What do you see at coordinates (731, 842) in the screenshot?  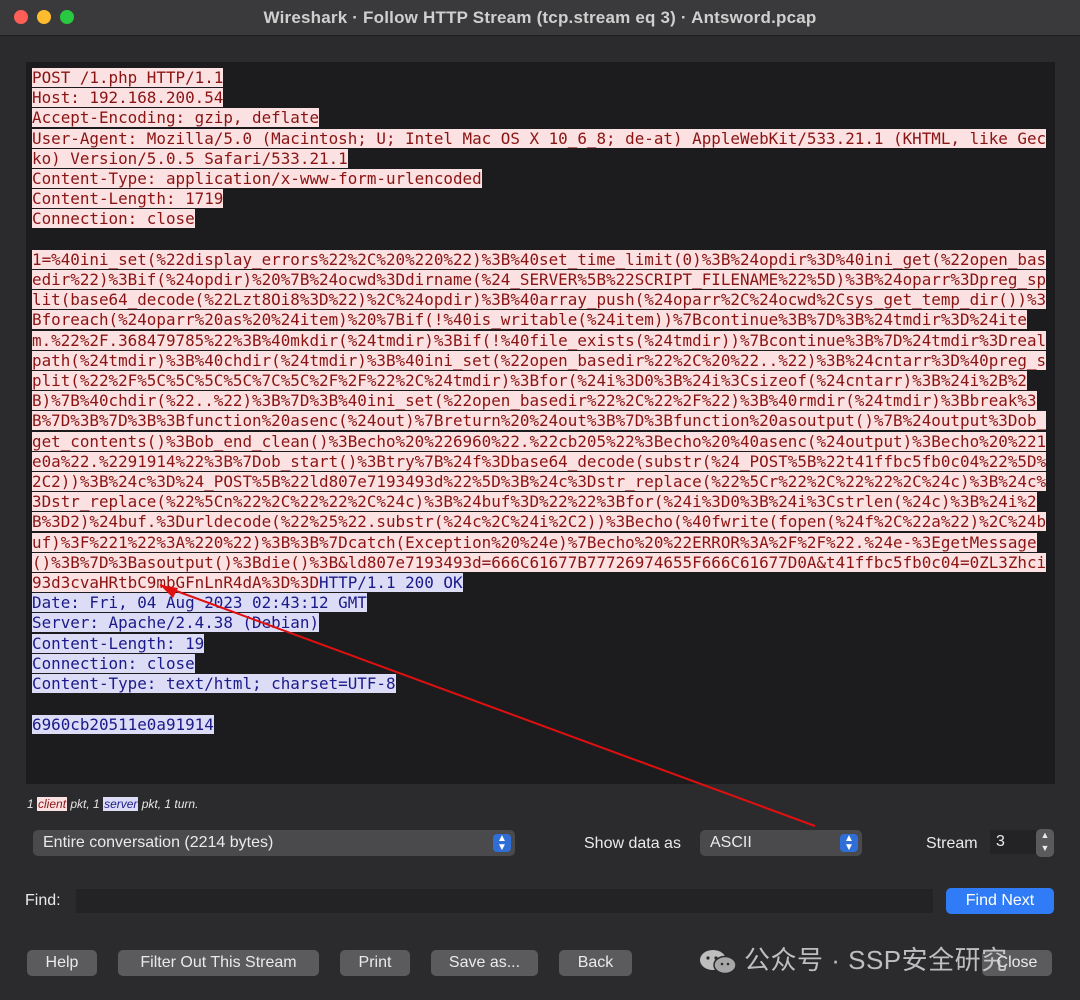 I see `show-data-value: ASCII` at bounding box center [731, 842].